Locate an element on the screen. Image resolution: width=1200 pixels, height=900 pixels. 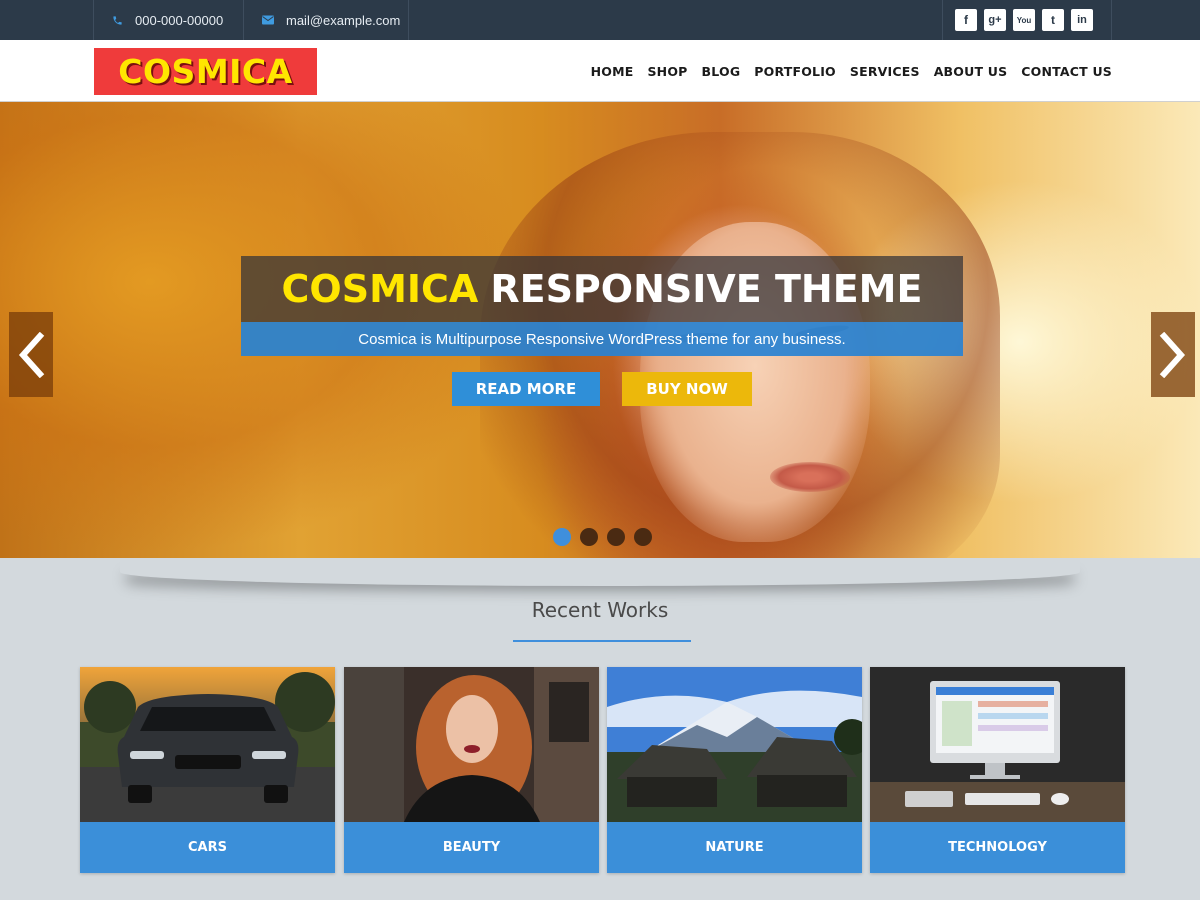
nav-home: HOME is located at coordinates (612, 71).